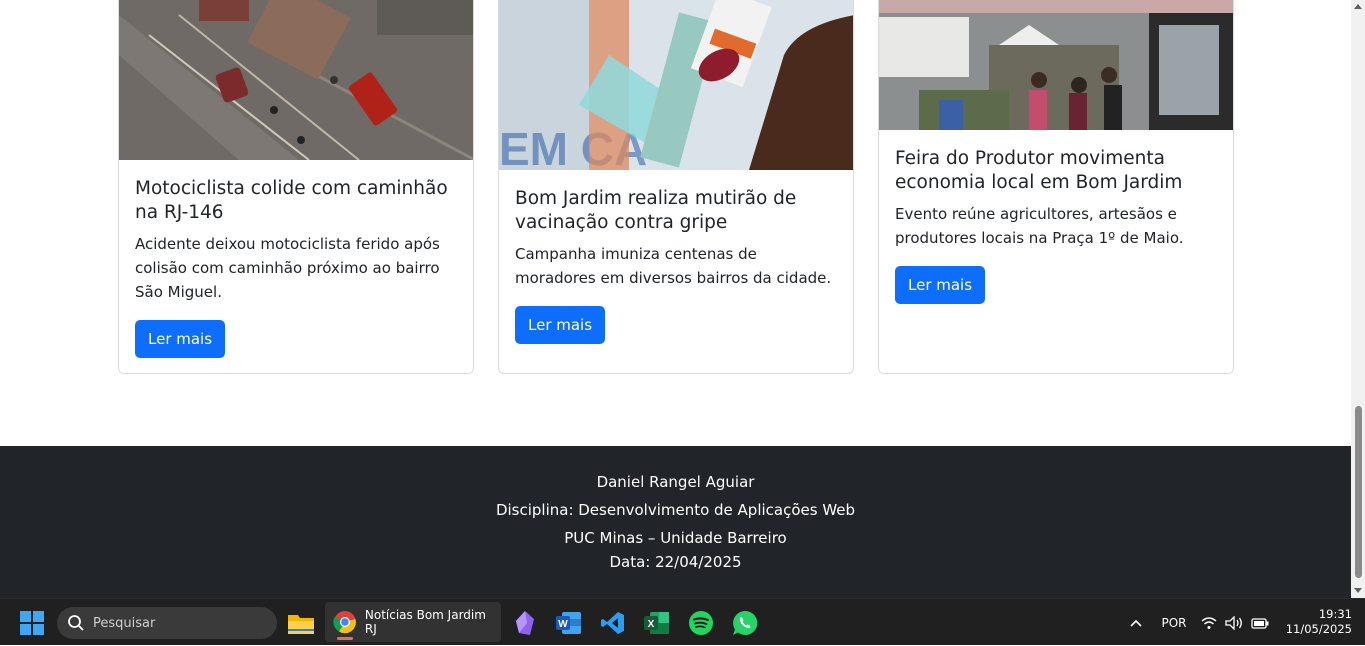 This screenshot has width=1365, height=646. I want to click on news-image: EM CA, so click(676, 85).